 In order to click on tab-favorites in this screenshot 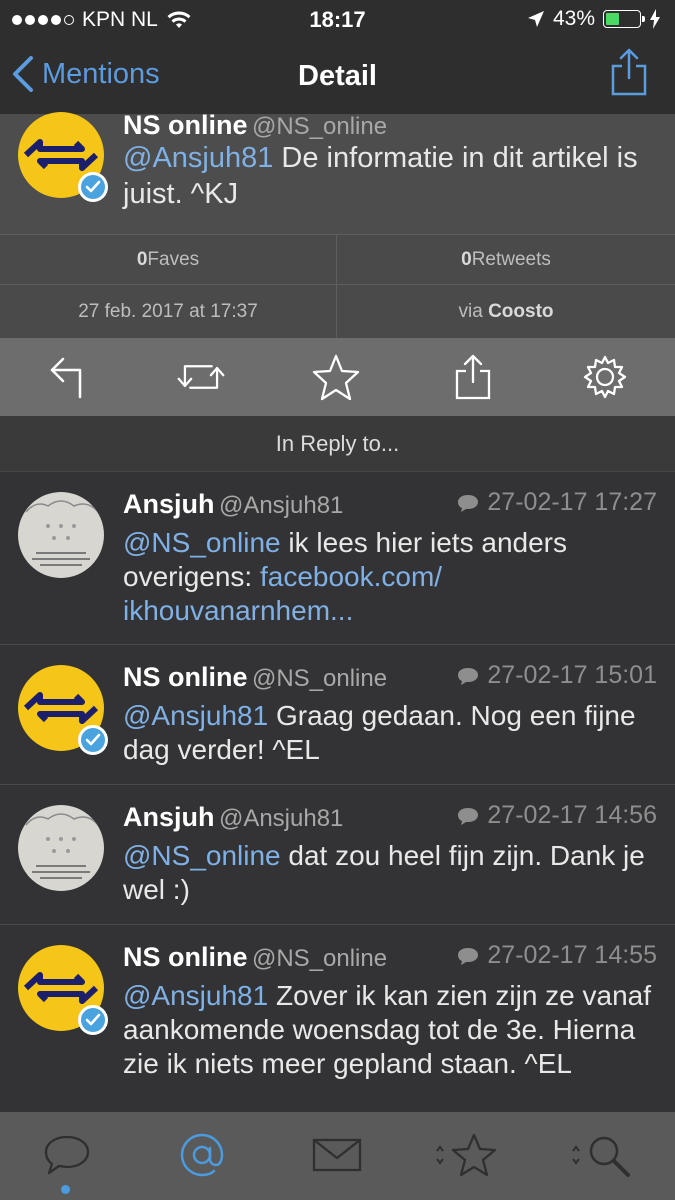, I will do `click(467, 1155)`.